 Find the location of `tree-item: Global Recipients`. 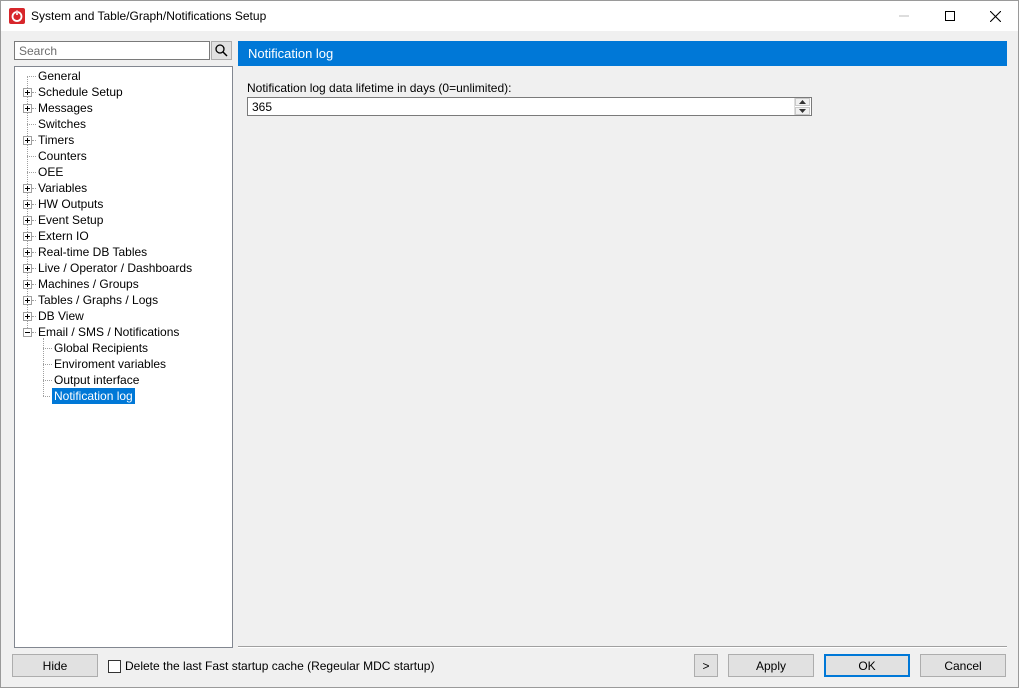

tree-item: Global Recipients is located at coordinates (122, 348).